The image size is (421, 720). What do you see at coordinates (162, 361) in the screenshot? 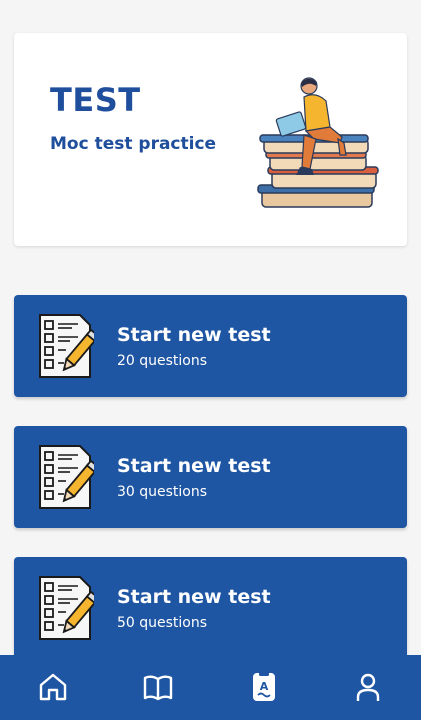
I see `card-question-count: 20 questions` at bounding box center [162, 361].